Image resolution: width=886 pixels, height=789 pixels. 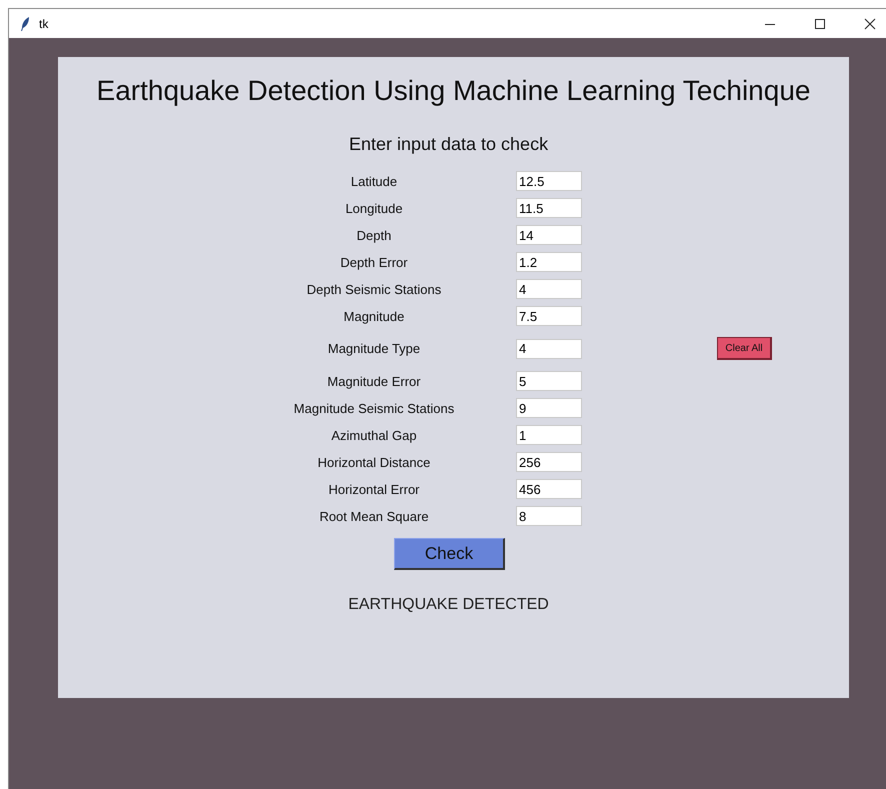 What do you see at coordinates (549, 516) in the screenshot?
I see `input-field: 8` at bounding box center [549, 516].